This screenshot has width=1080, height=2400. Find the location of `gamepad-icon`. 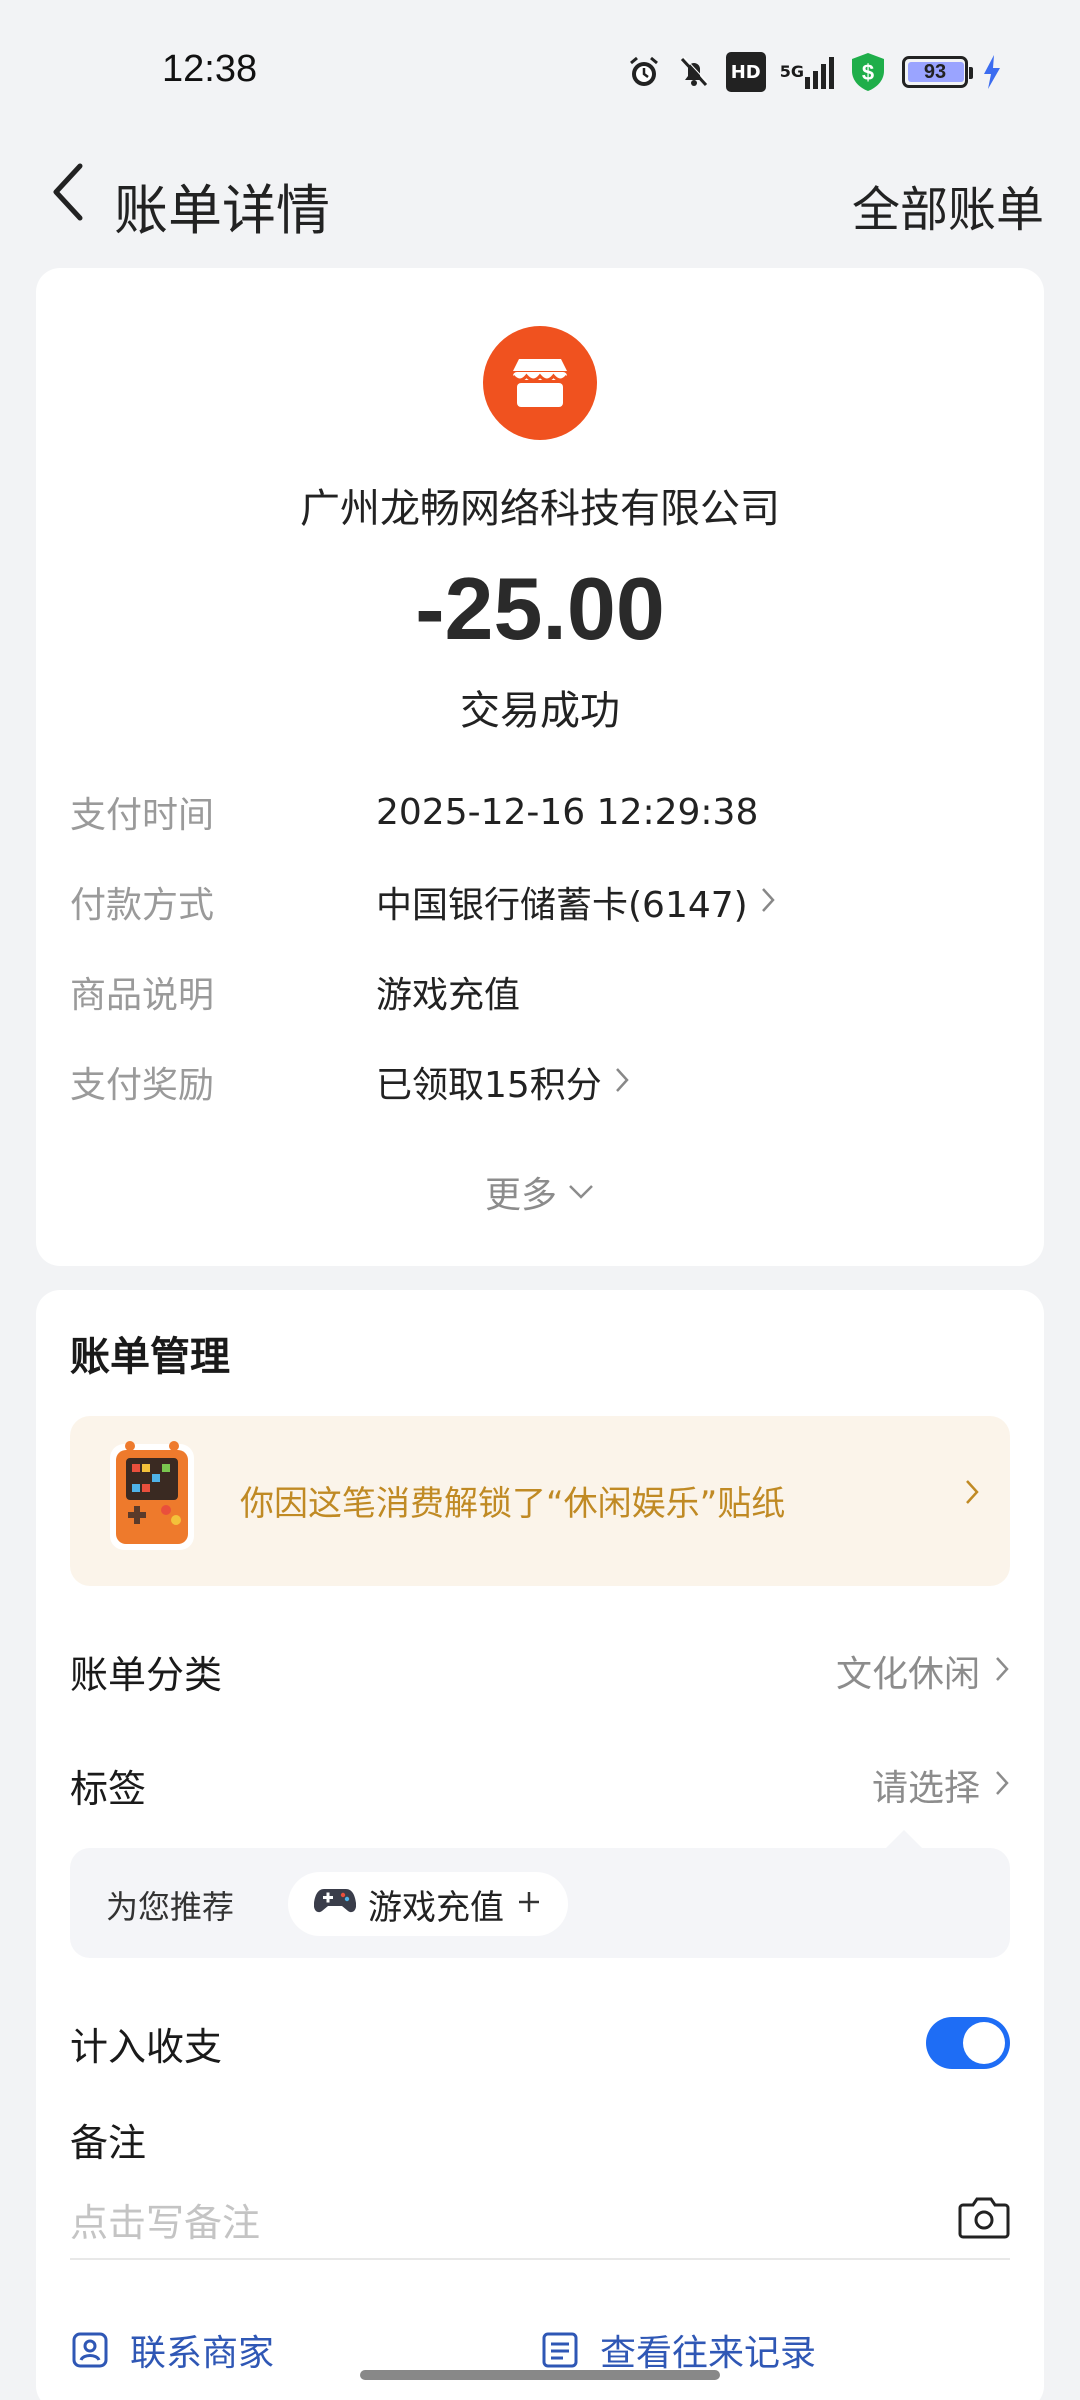

gamepad-icon is located at coordinates (335, 1904).